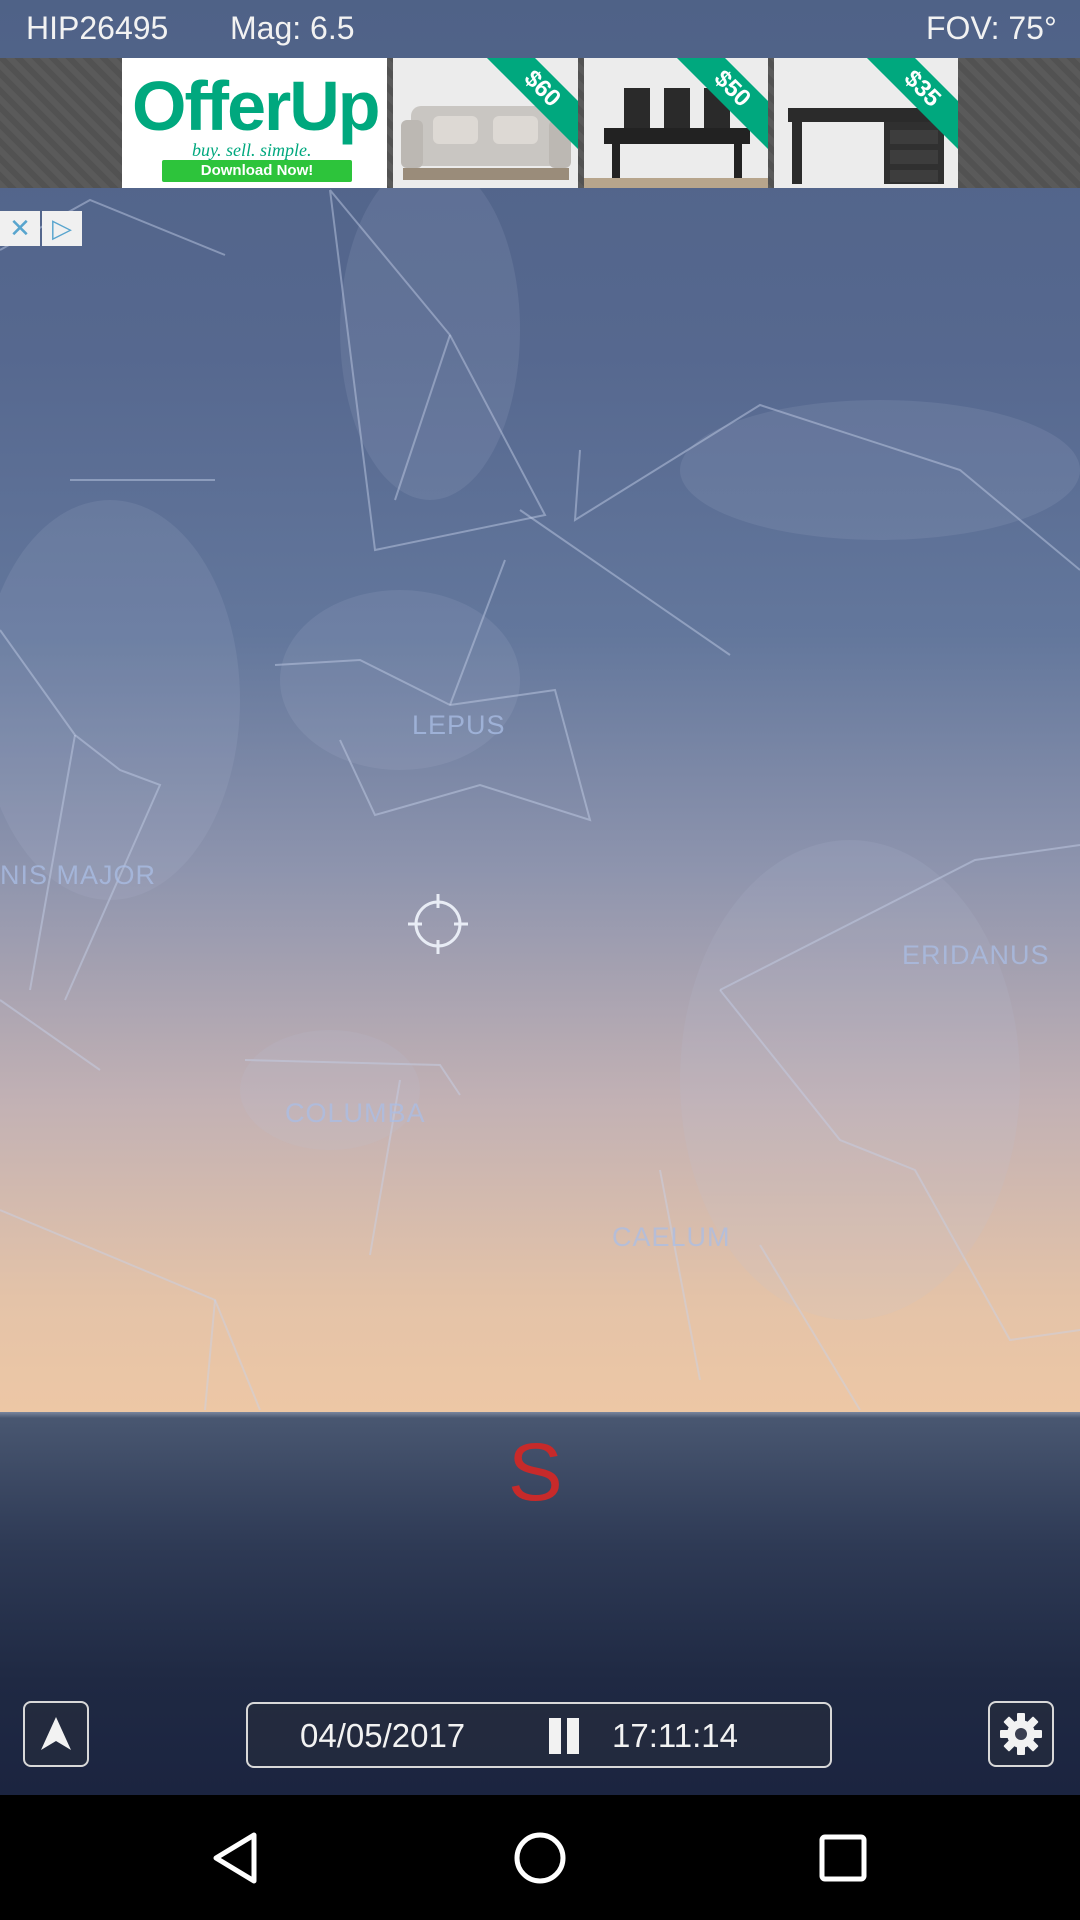 This screenshot has height=1920, width=1080. Describe the element at coordinates (459, 725) in the screenshot. I see `constellation-label-lepus: LEPUS` at that location.